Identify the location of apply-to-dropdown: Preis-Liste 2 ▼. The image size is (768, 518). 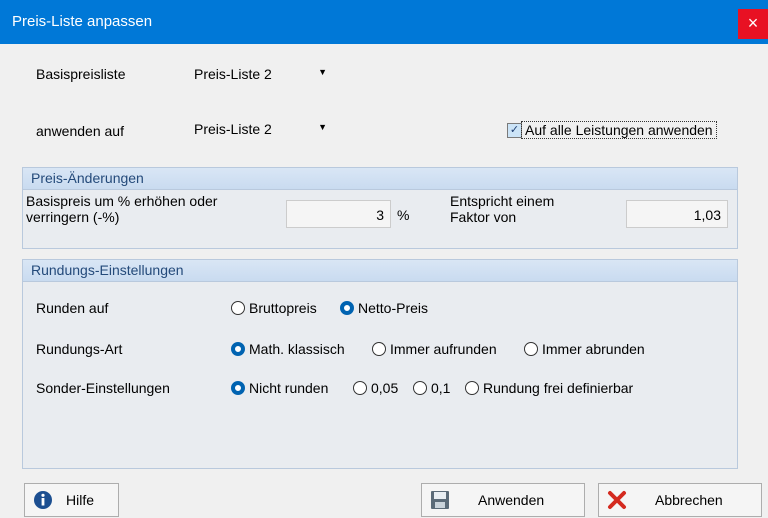
(260, 129).